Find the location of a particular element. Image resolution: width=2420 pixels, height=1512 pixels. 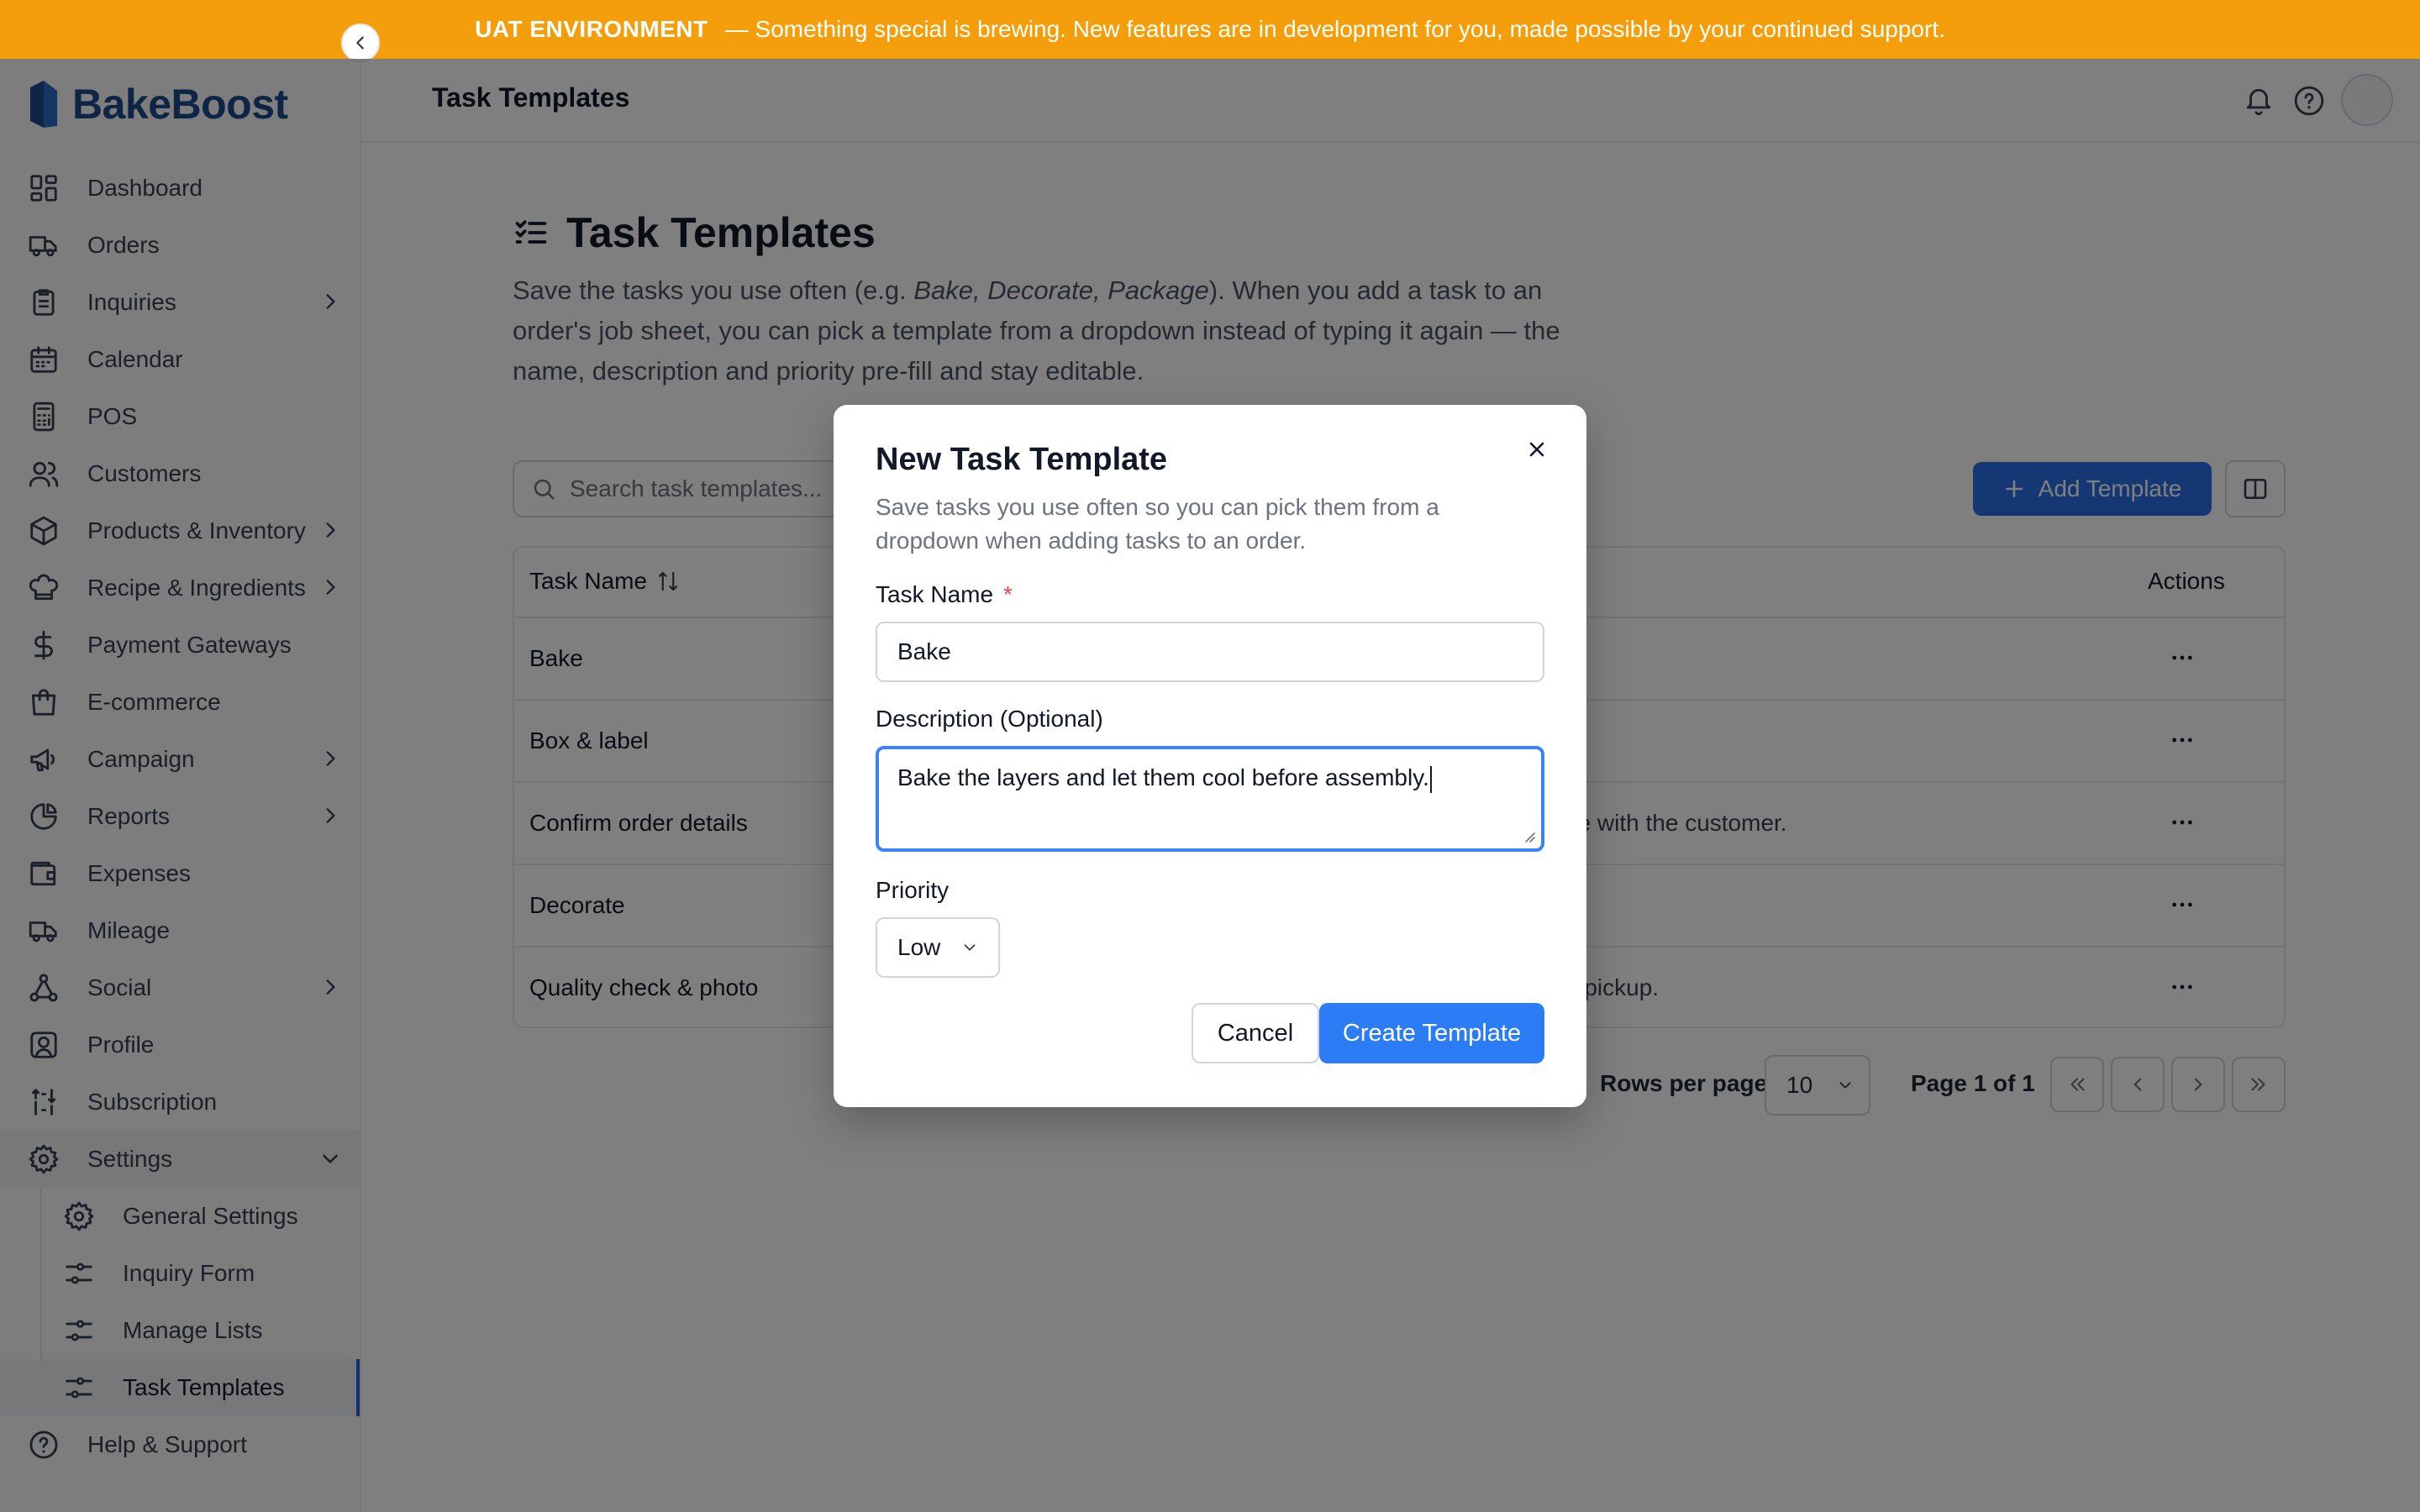

resize-handle-icon is located at coordinates (1528, 835).